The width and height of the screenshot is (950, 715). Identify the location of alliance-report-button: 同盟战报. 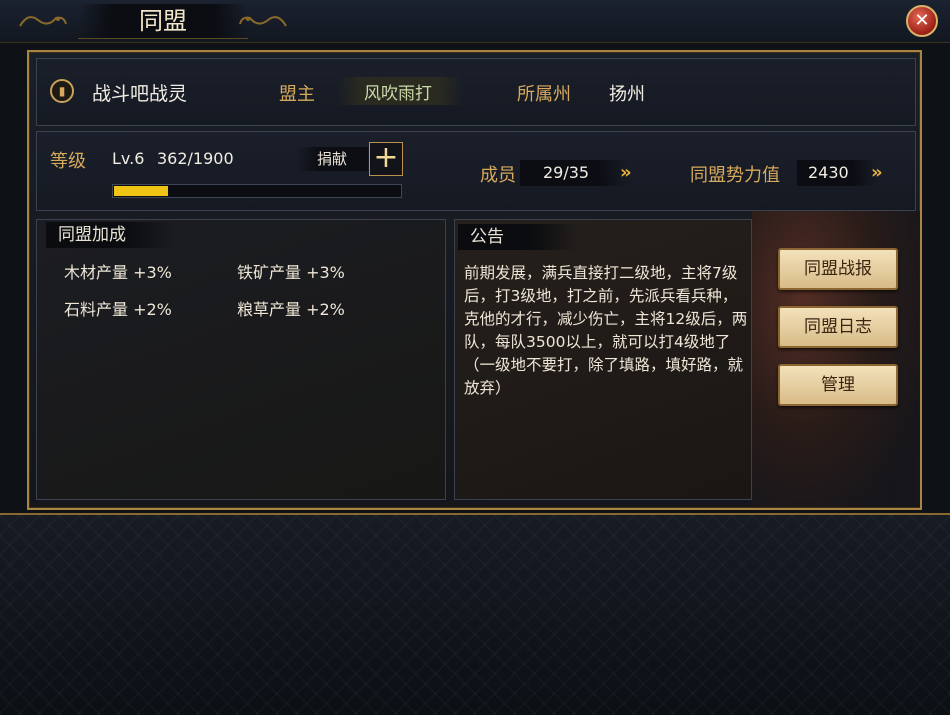
(838, 269).